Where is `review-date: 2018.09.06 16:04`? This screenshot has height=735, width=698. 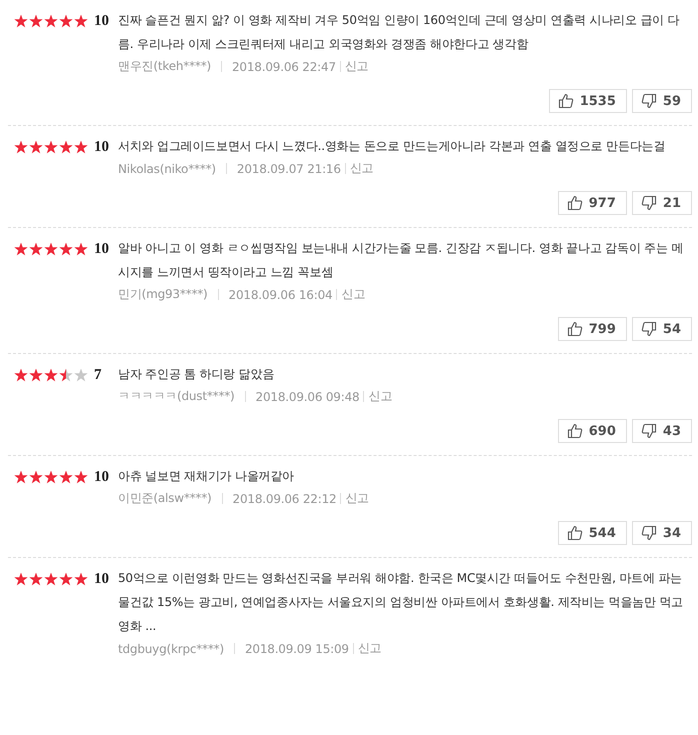
review-date: 2018.09.06 16:04 is located at coordinates (280, 295).